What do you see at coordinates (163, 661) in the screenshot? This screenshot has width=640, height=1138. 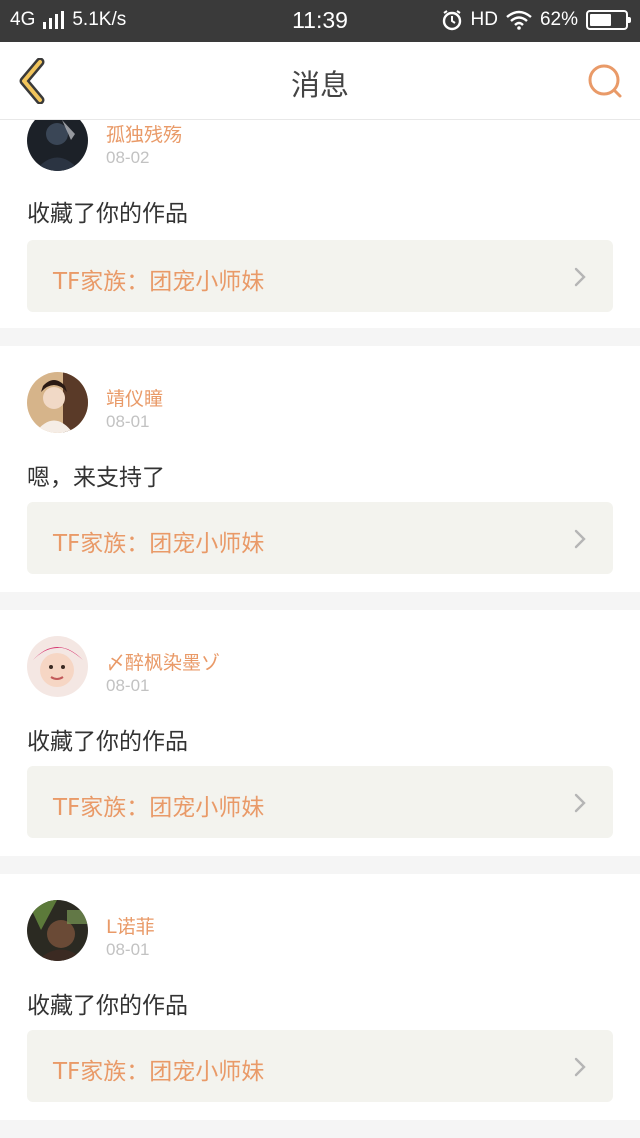 I see `username: 〆醉枫染墨ゾ` at bounding box center [163, 661].